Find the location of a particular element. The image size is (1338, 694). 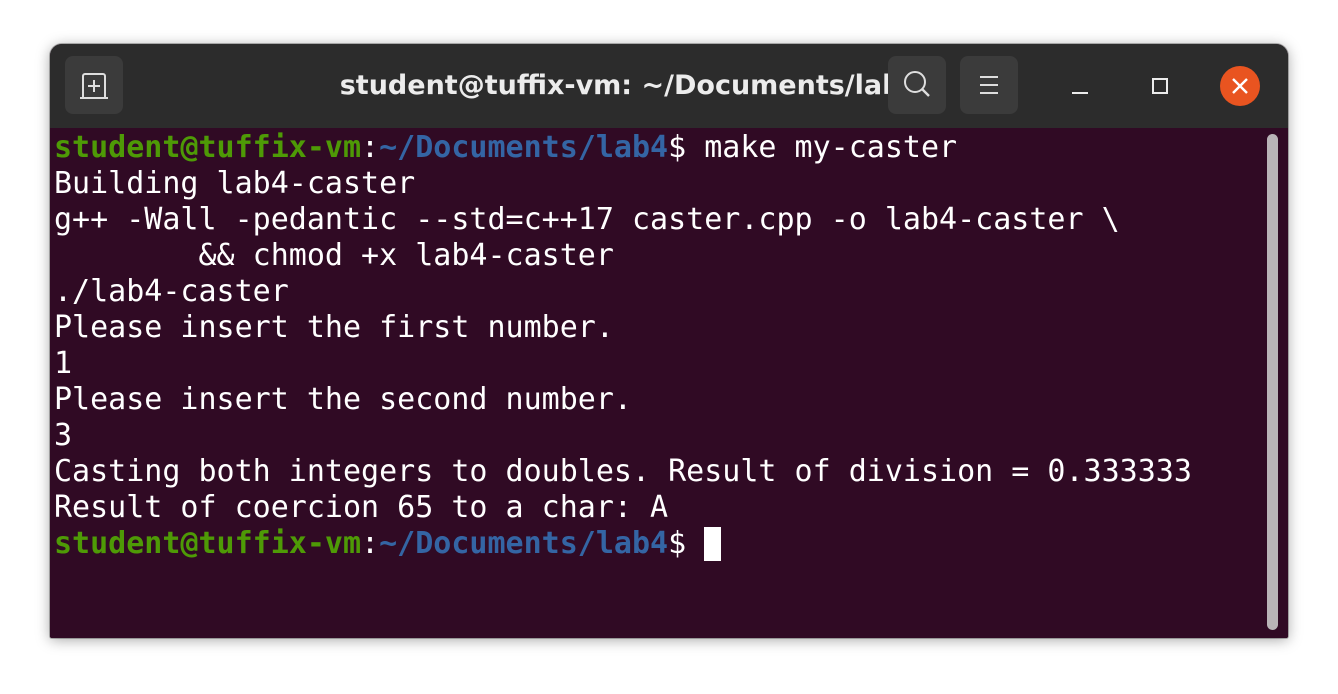

new-tab-button is located at coordinates (94, 85).